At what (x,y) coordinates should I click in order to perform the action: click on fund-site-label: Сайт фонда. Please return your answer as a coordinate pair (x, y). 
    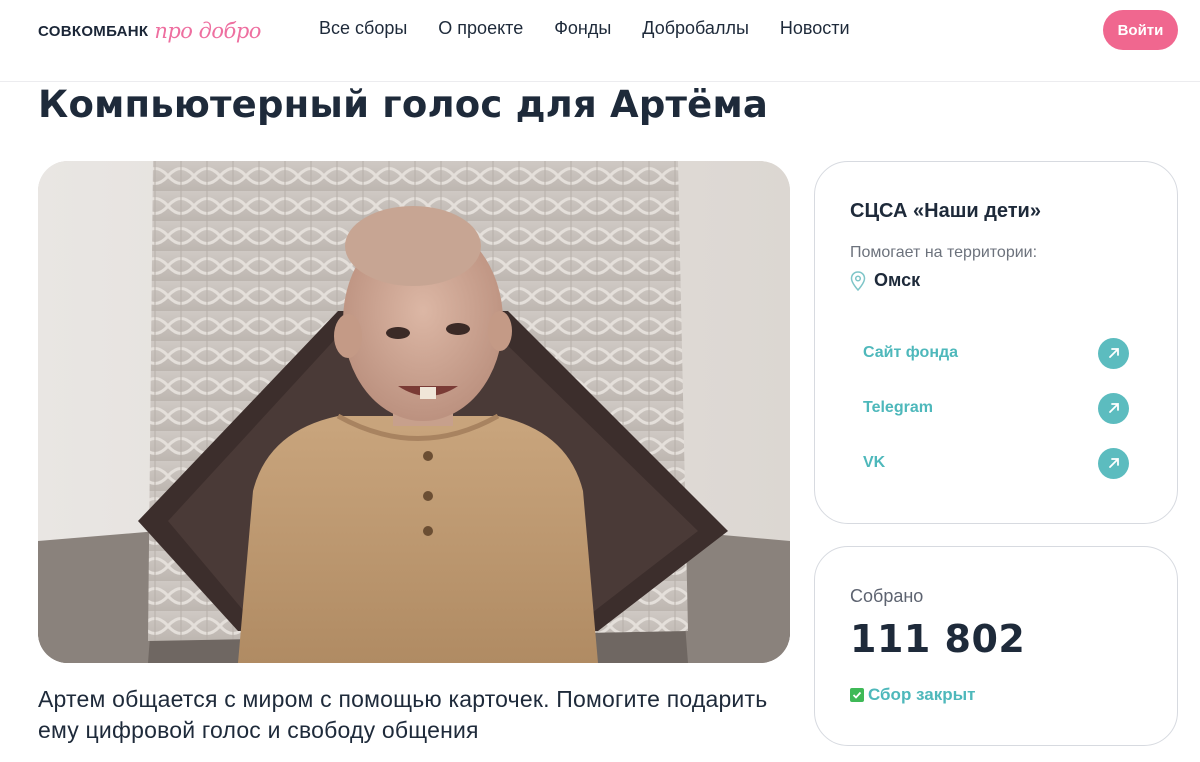
    Looking at the image, I should click on (911, 352).